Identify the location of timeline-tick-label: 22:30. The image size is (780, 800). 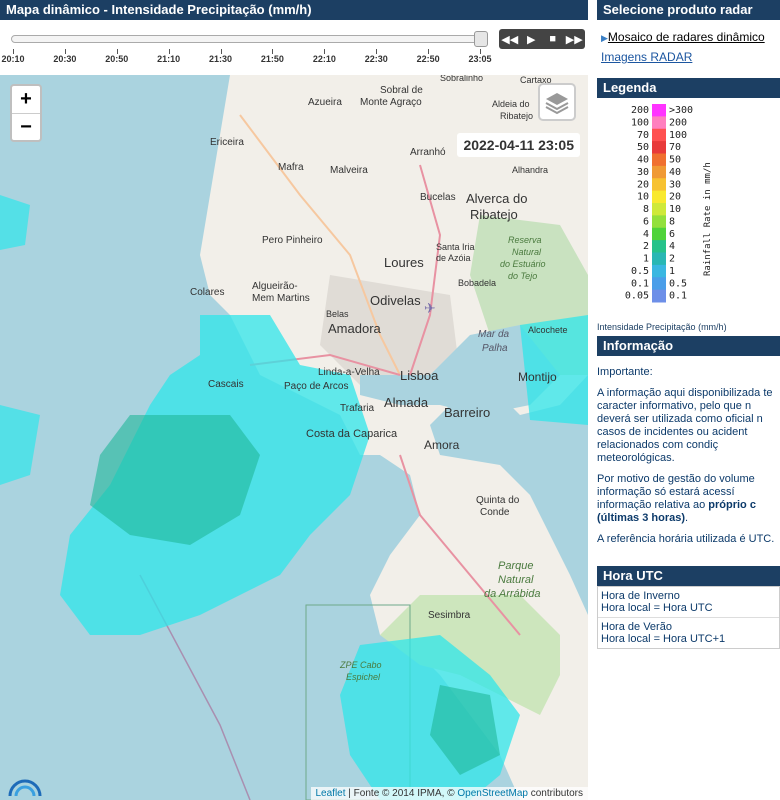
(376, 59).